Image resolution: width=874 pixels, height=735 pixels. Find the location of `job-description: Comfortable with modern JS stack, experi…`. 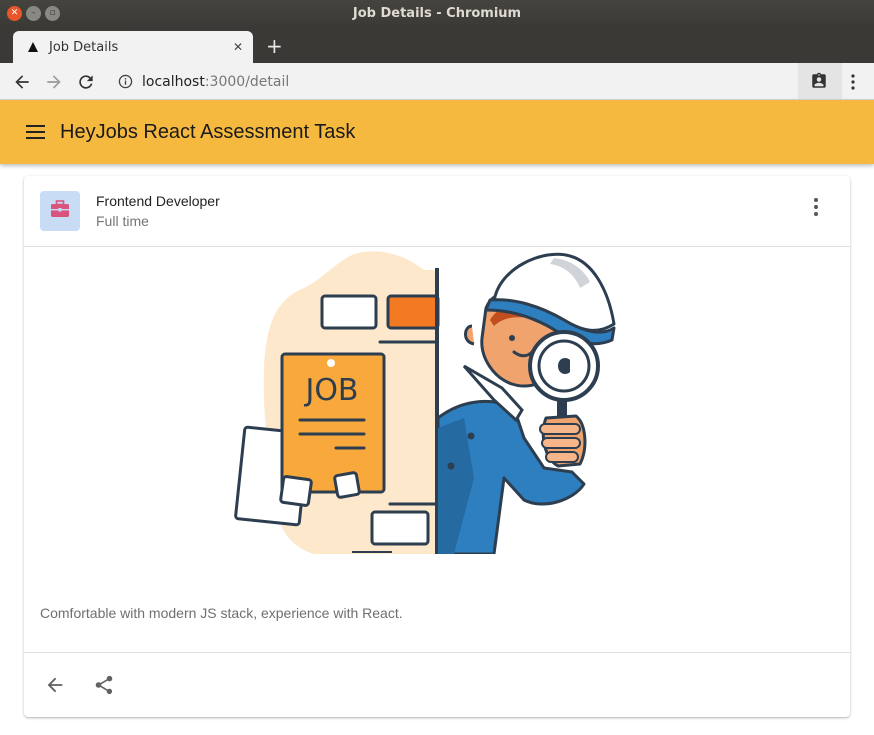

job-description: Comfortable with modern JS stack, experi… is located at coordinates (221, 613).